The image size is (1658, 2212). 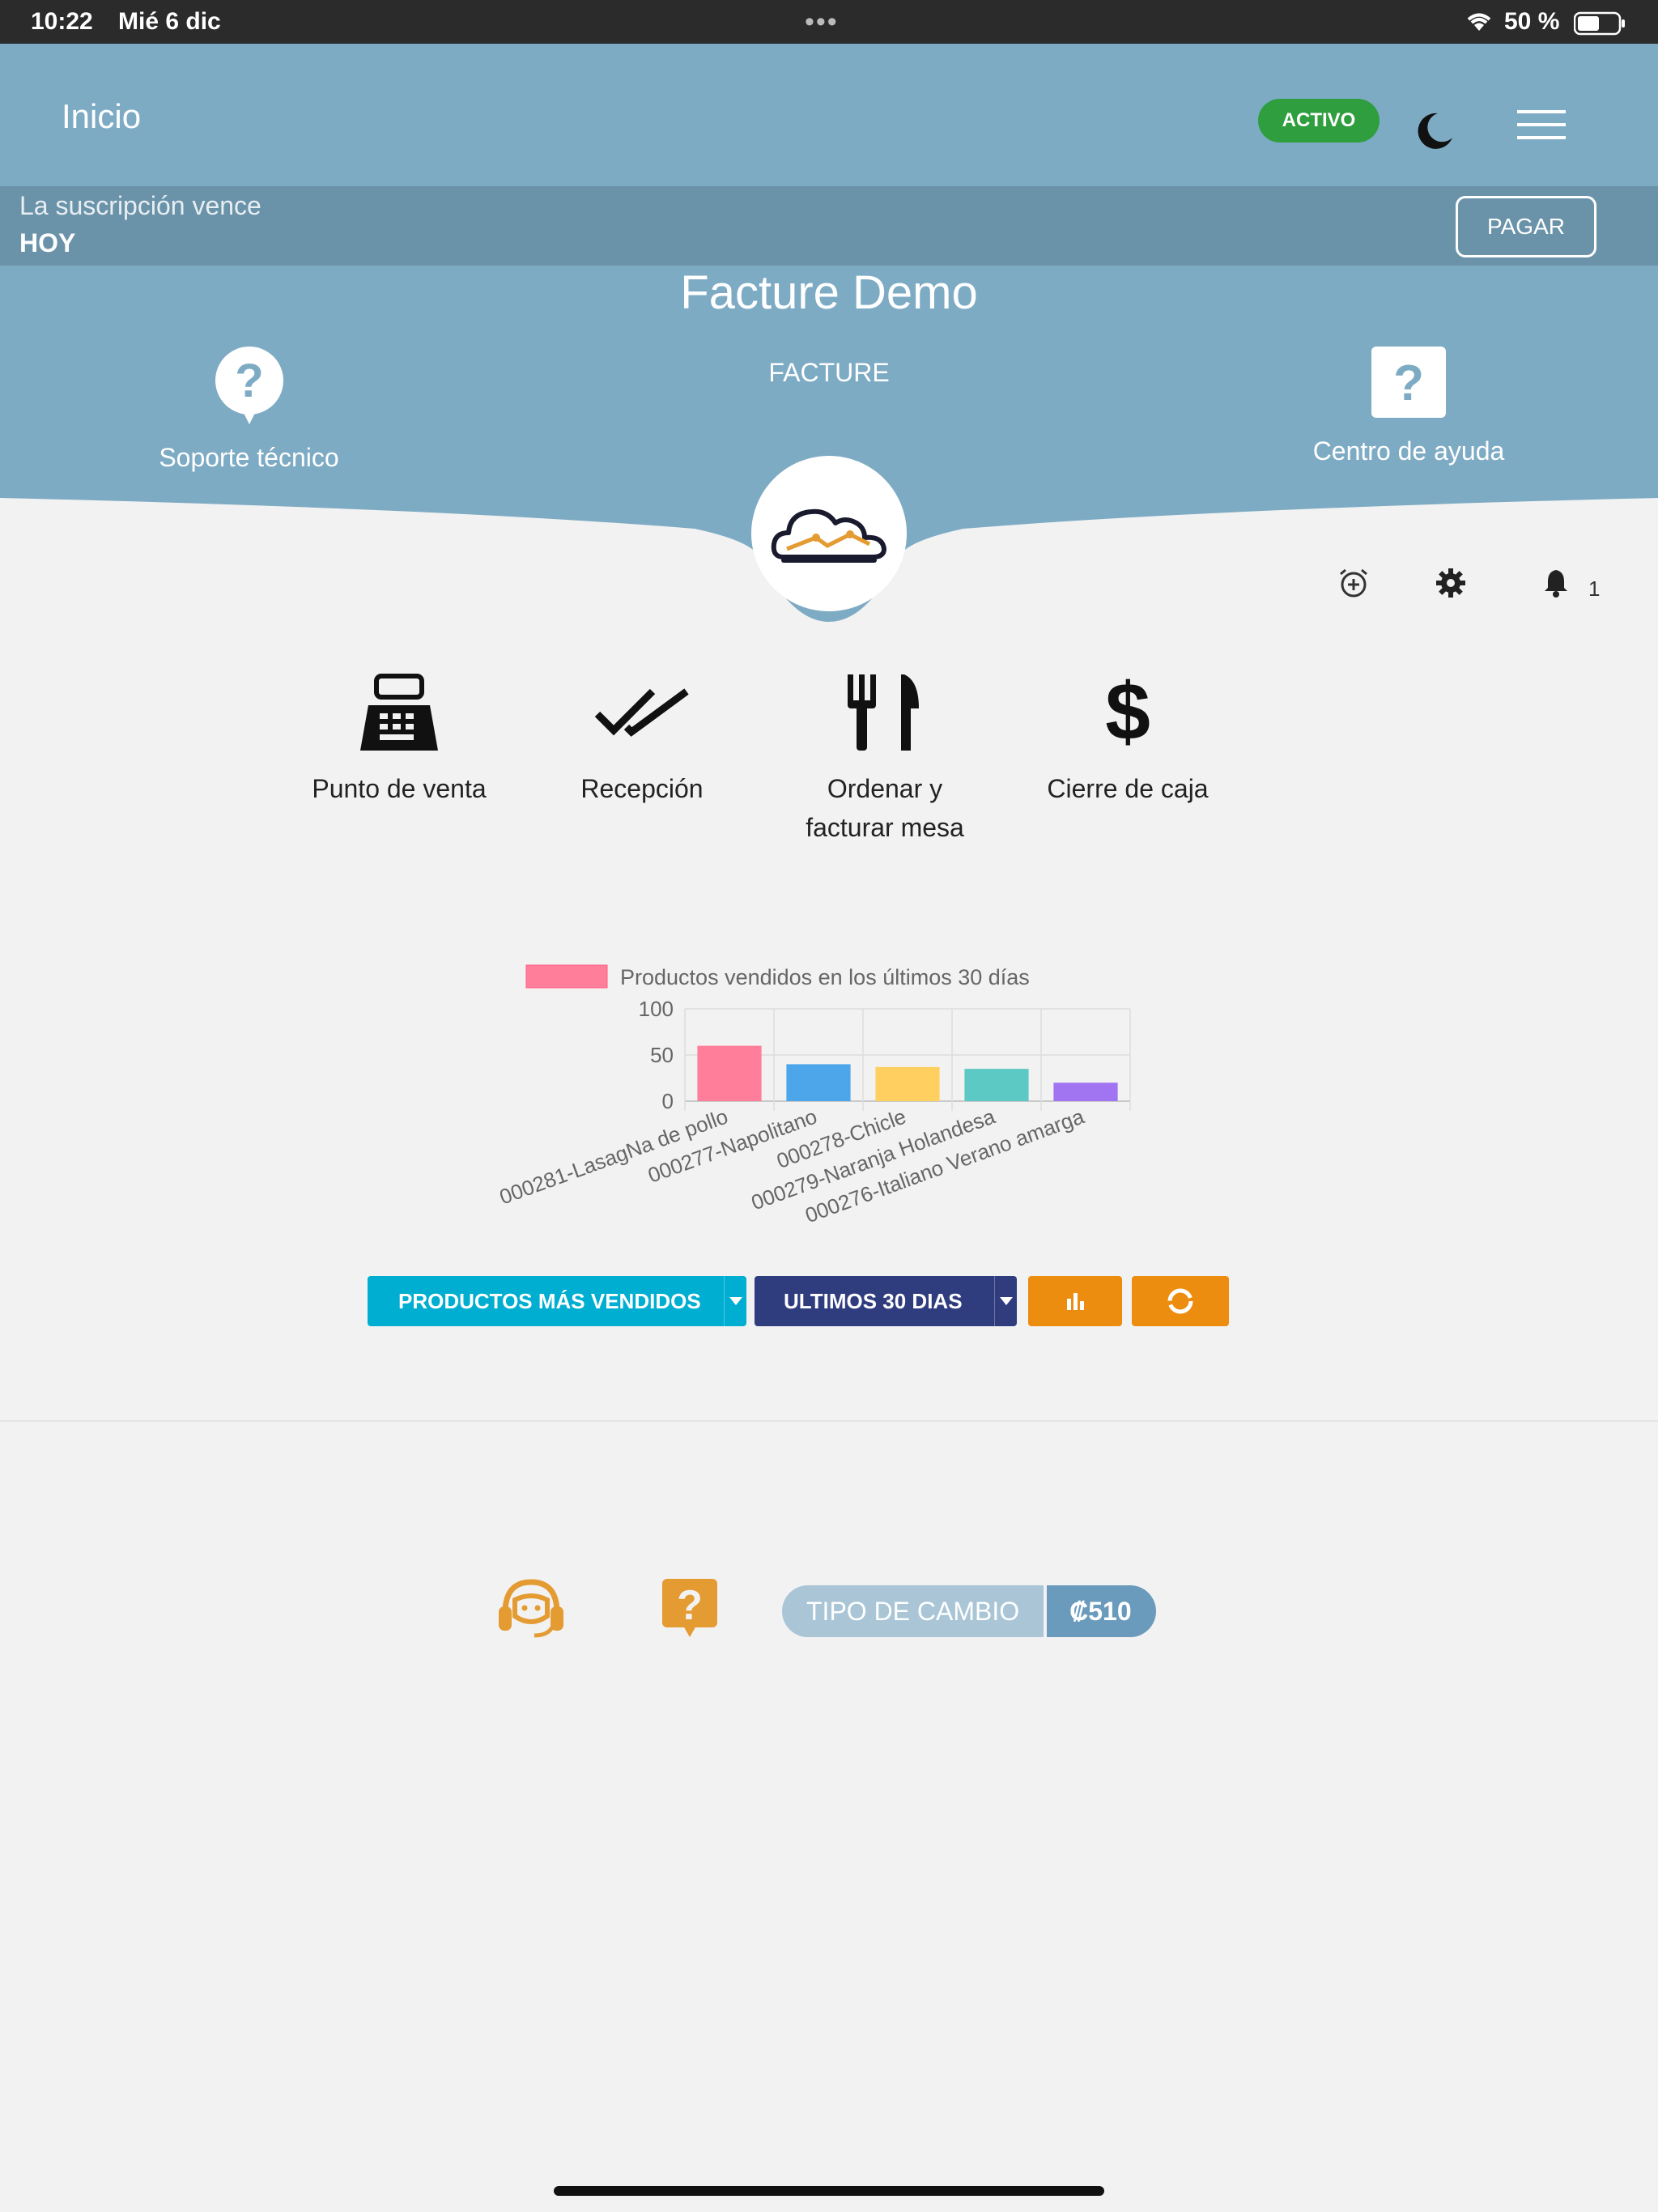 What do you see at coordinates (829, 293) in the screenshot?
I see `company-name: Facture Demo` at bounding box center [829, 293].